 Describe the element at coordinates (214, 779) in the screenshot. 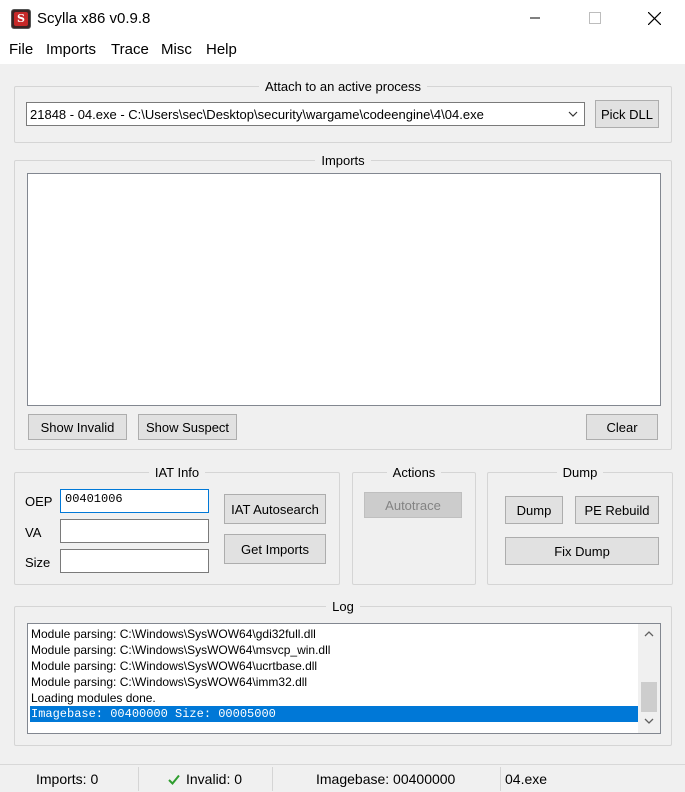

I see `status-invalid: Invalid: 0` at that location.